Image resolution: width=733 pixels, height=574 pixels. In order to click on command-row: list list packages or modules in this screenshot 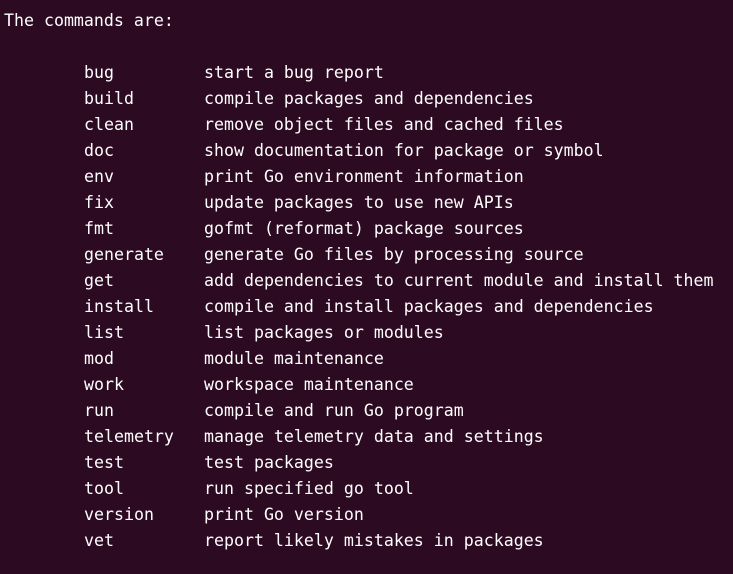, I will do `click(368, 333)`.